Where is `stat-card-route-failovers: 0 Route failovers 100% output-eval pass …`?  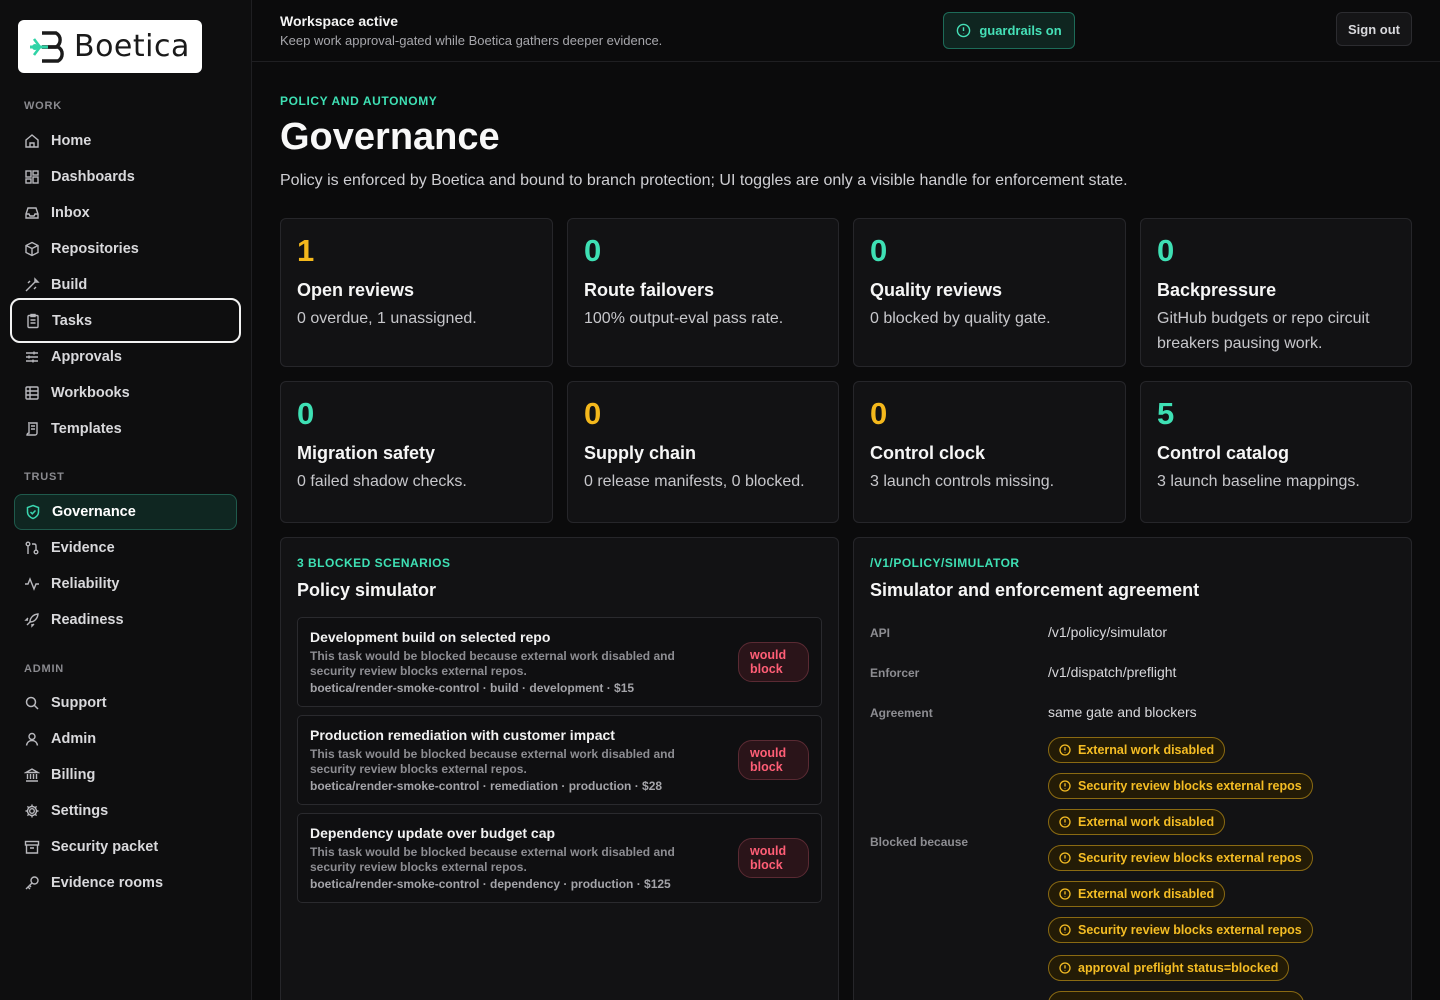 stat-card-route-failovers: 0 Route failovers 100% output-eval pass … is located at coordinates (703, 292).